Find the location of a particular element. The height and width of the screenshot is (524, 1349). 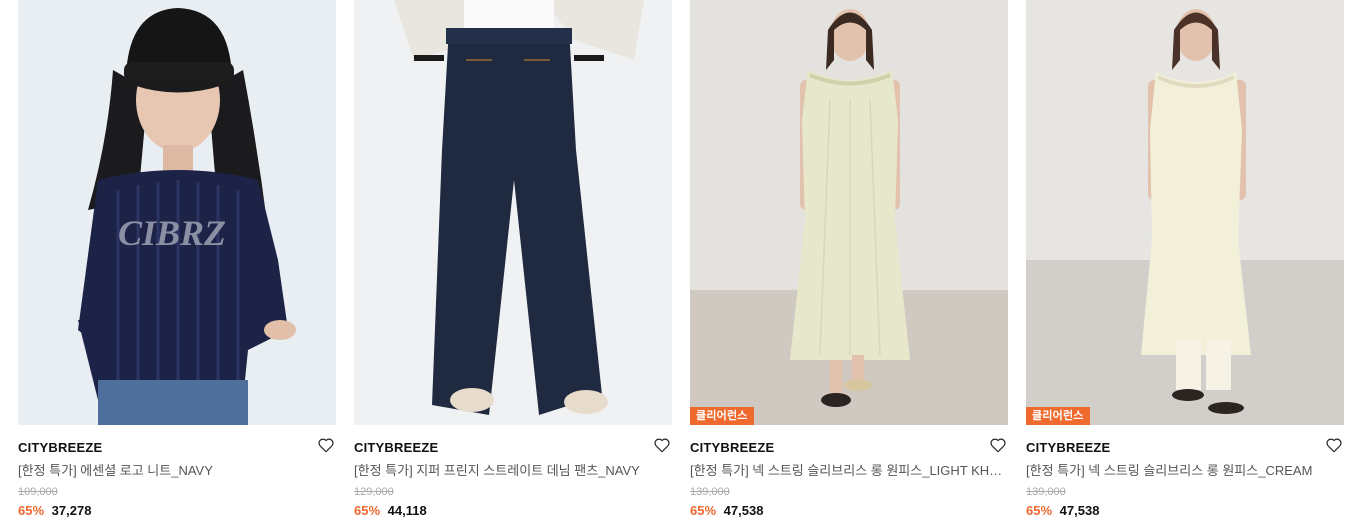

original-price: 129,000 is located at coordinates (374, 492).